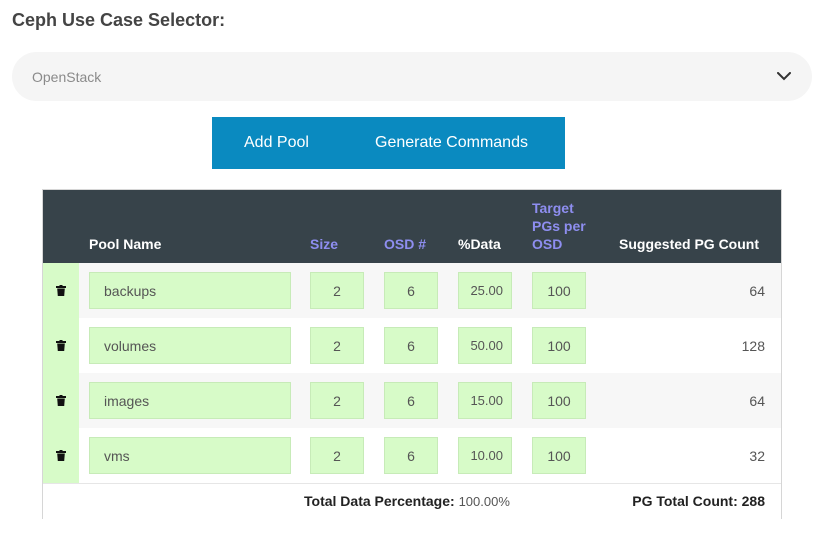 This screenshot has width=828, height=543. I want to click on pool-name-input: backups, so click(190, 290).